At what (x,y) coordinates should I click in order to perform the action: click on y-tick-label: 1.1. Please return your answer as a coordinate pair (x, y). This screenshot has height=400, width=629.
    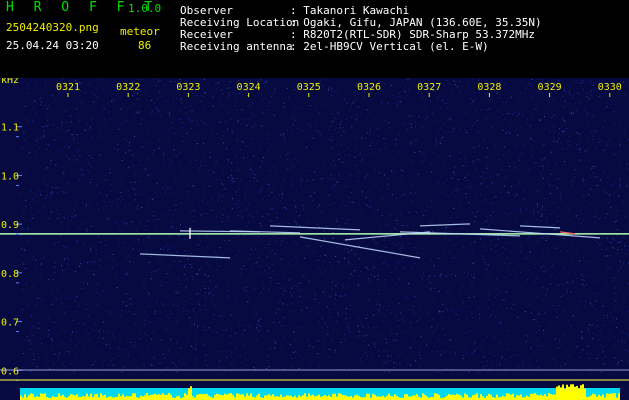
    Looking at the image, I should click on (10, 128).